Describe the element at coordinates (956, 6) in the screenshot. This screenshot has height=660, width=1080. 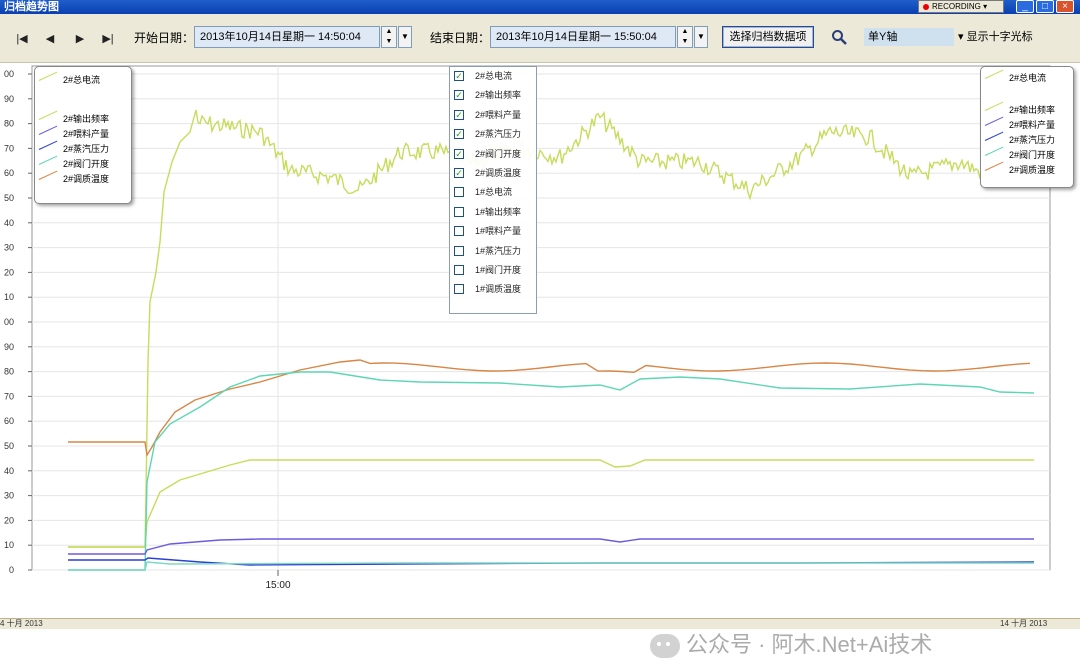
I see `recording-label: RECORDING` at that location.